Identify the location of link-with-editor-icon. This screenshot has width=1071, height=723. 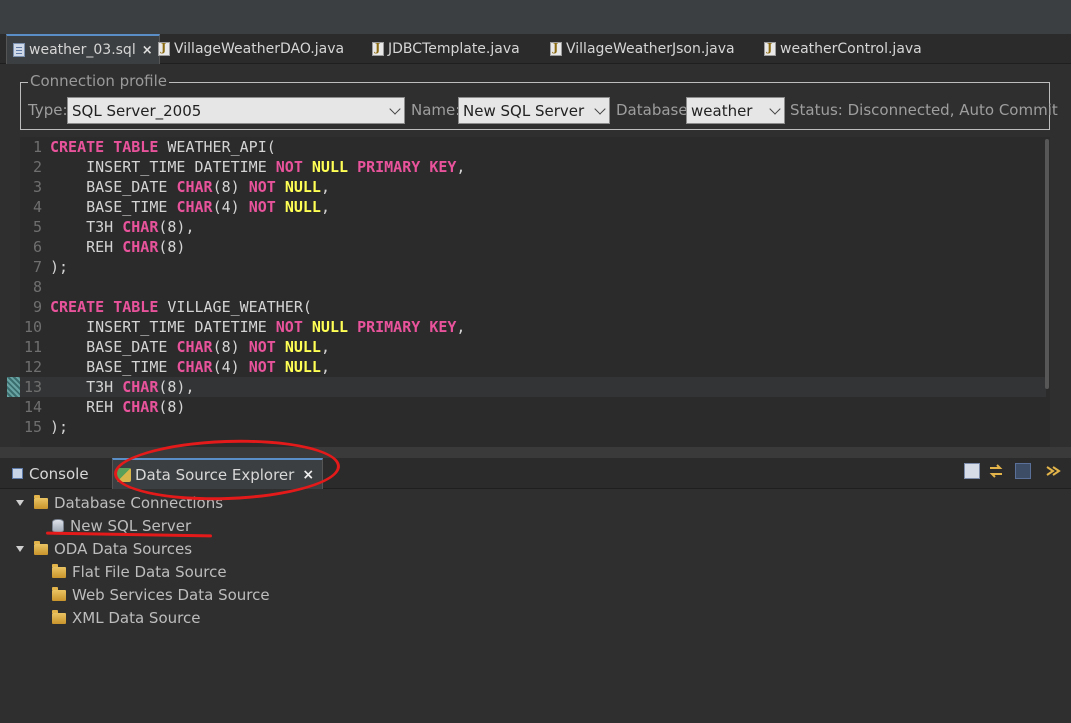
(996, 471).